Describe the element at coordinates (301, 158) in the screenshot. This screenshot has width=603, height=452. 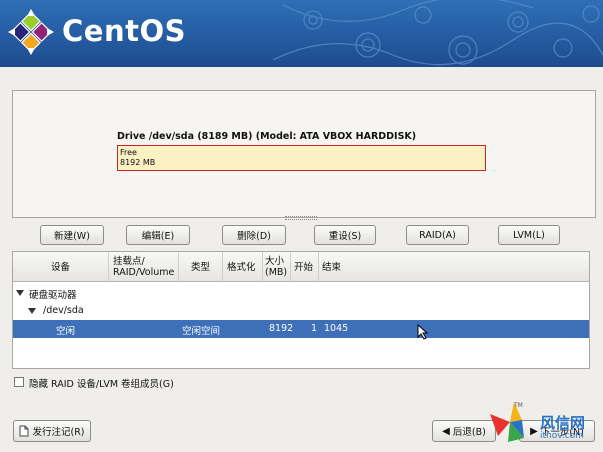
I see `free-space-segment: Free 8192 MB` at that location.